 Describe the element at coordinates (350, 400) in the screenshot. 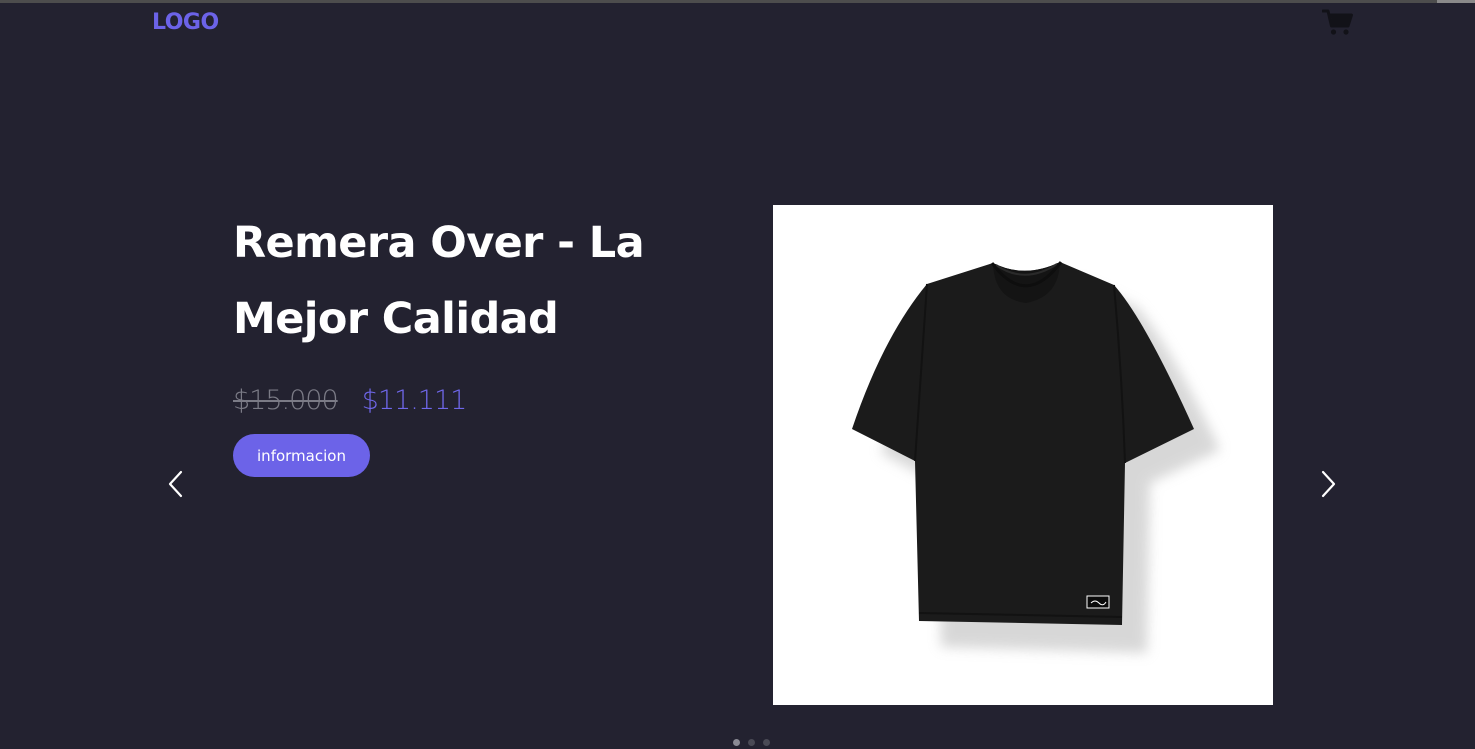

I see `price-group: $15.000 $11.111` at that location.